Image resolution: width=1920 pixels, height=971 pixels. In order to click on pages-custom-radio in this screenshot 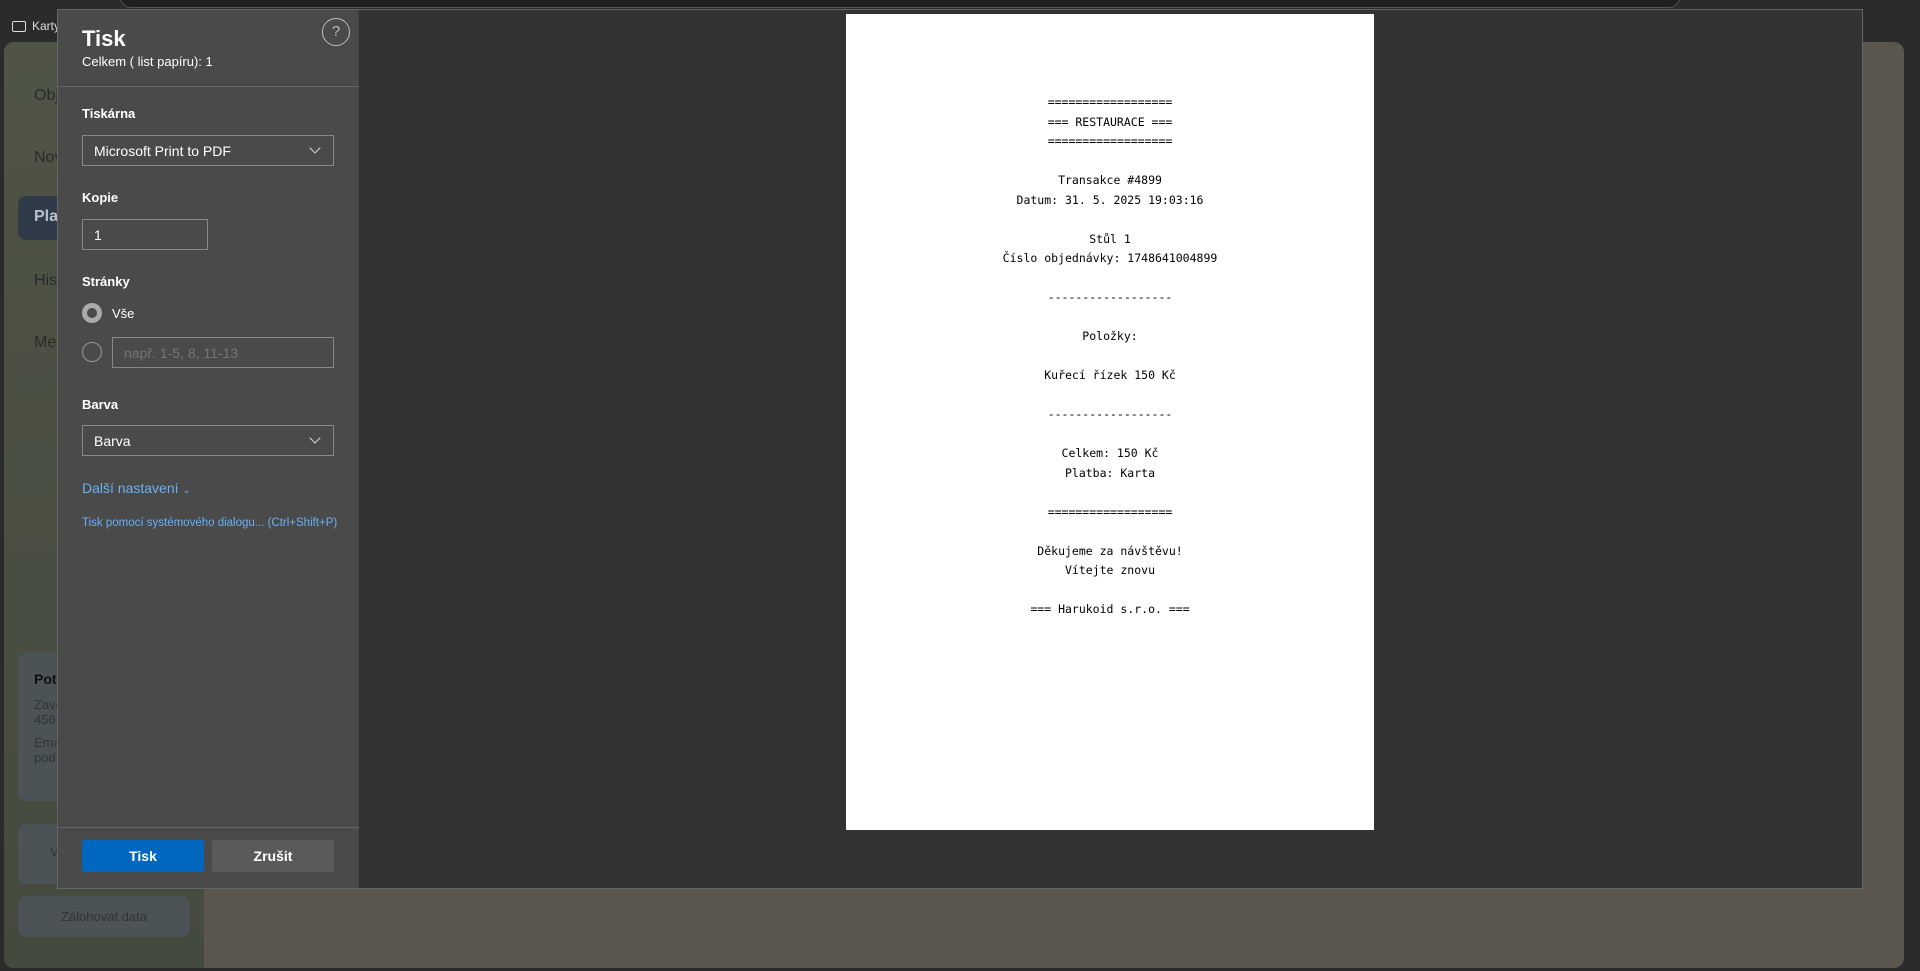, I will do `click(92, 352)`.